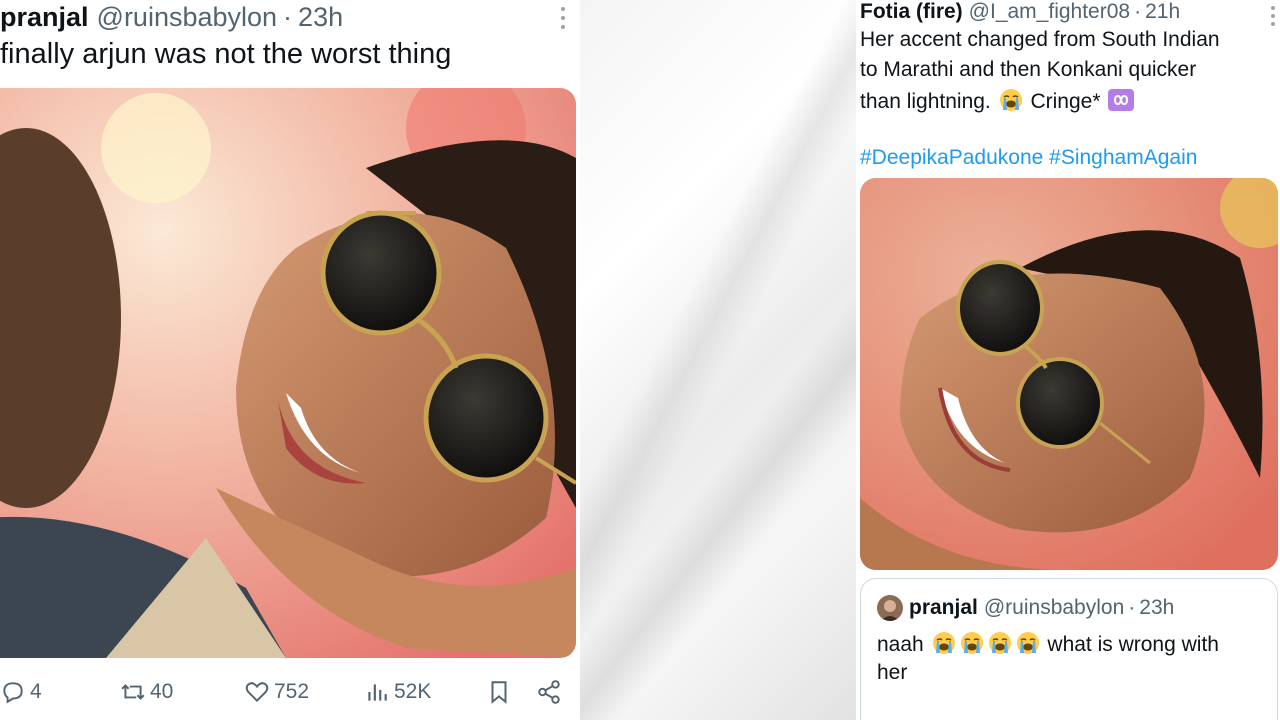 The height and width of the screenshot is (720, 1280). Describe the element at coordinates (1123, 157) in the screenshot. I see `hashtag-link: #SinghamAgain` at that location.